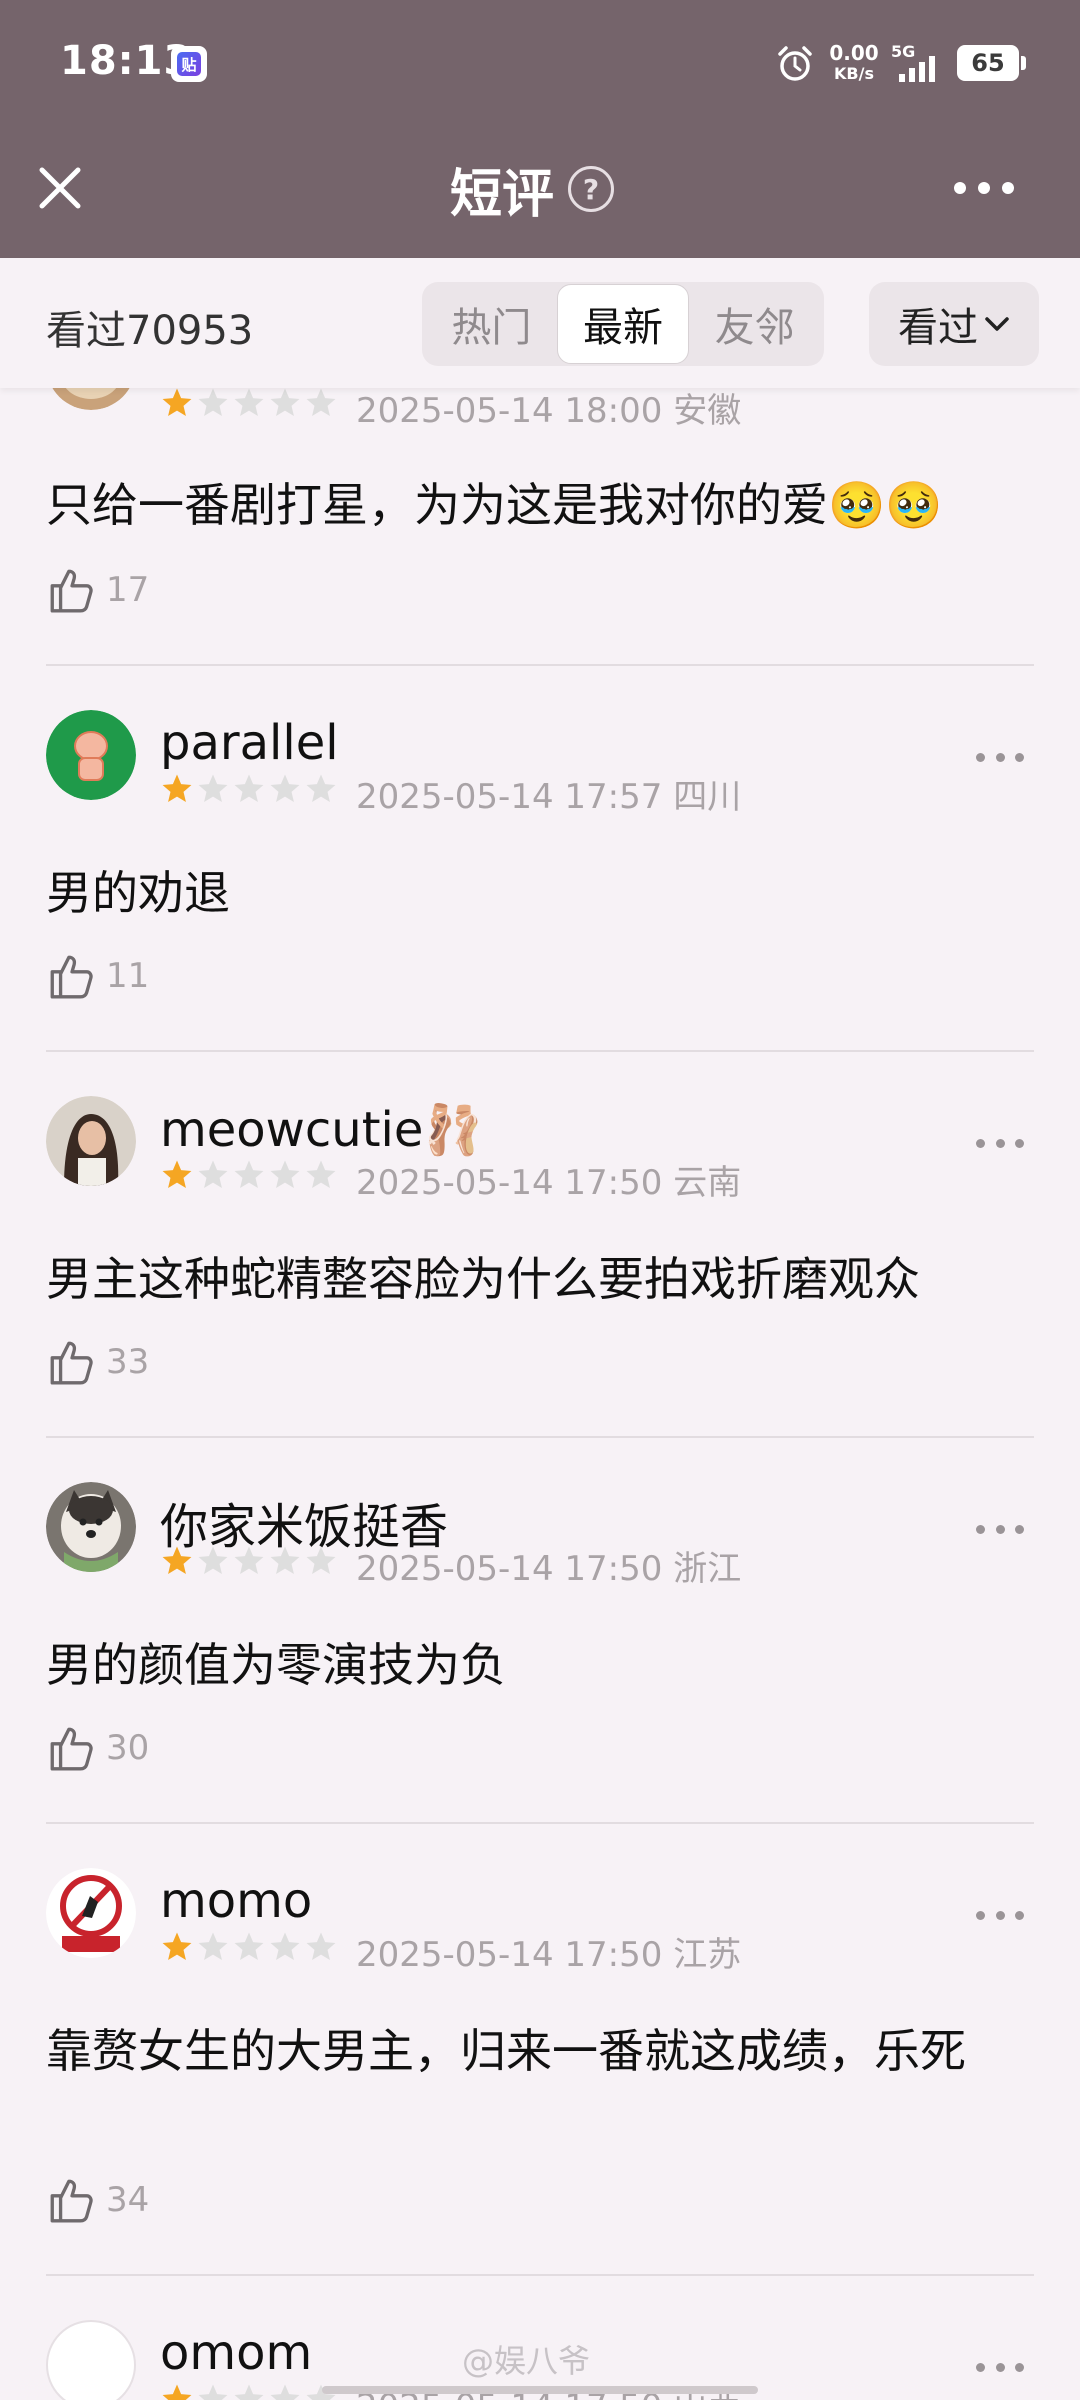  Describe the element at coordinates (984, 188) in the screenshot. I see `more-options-button` at that location.